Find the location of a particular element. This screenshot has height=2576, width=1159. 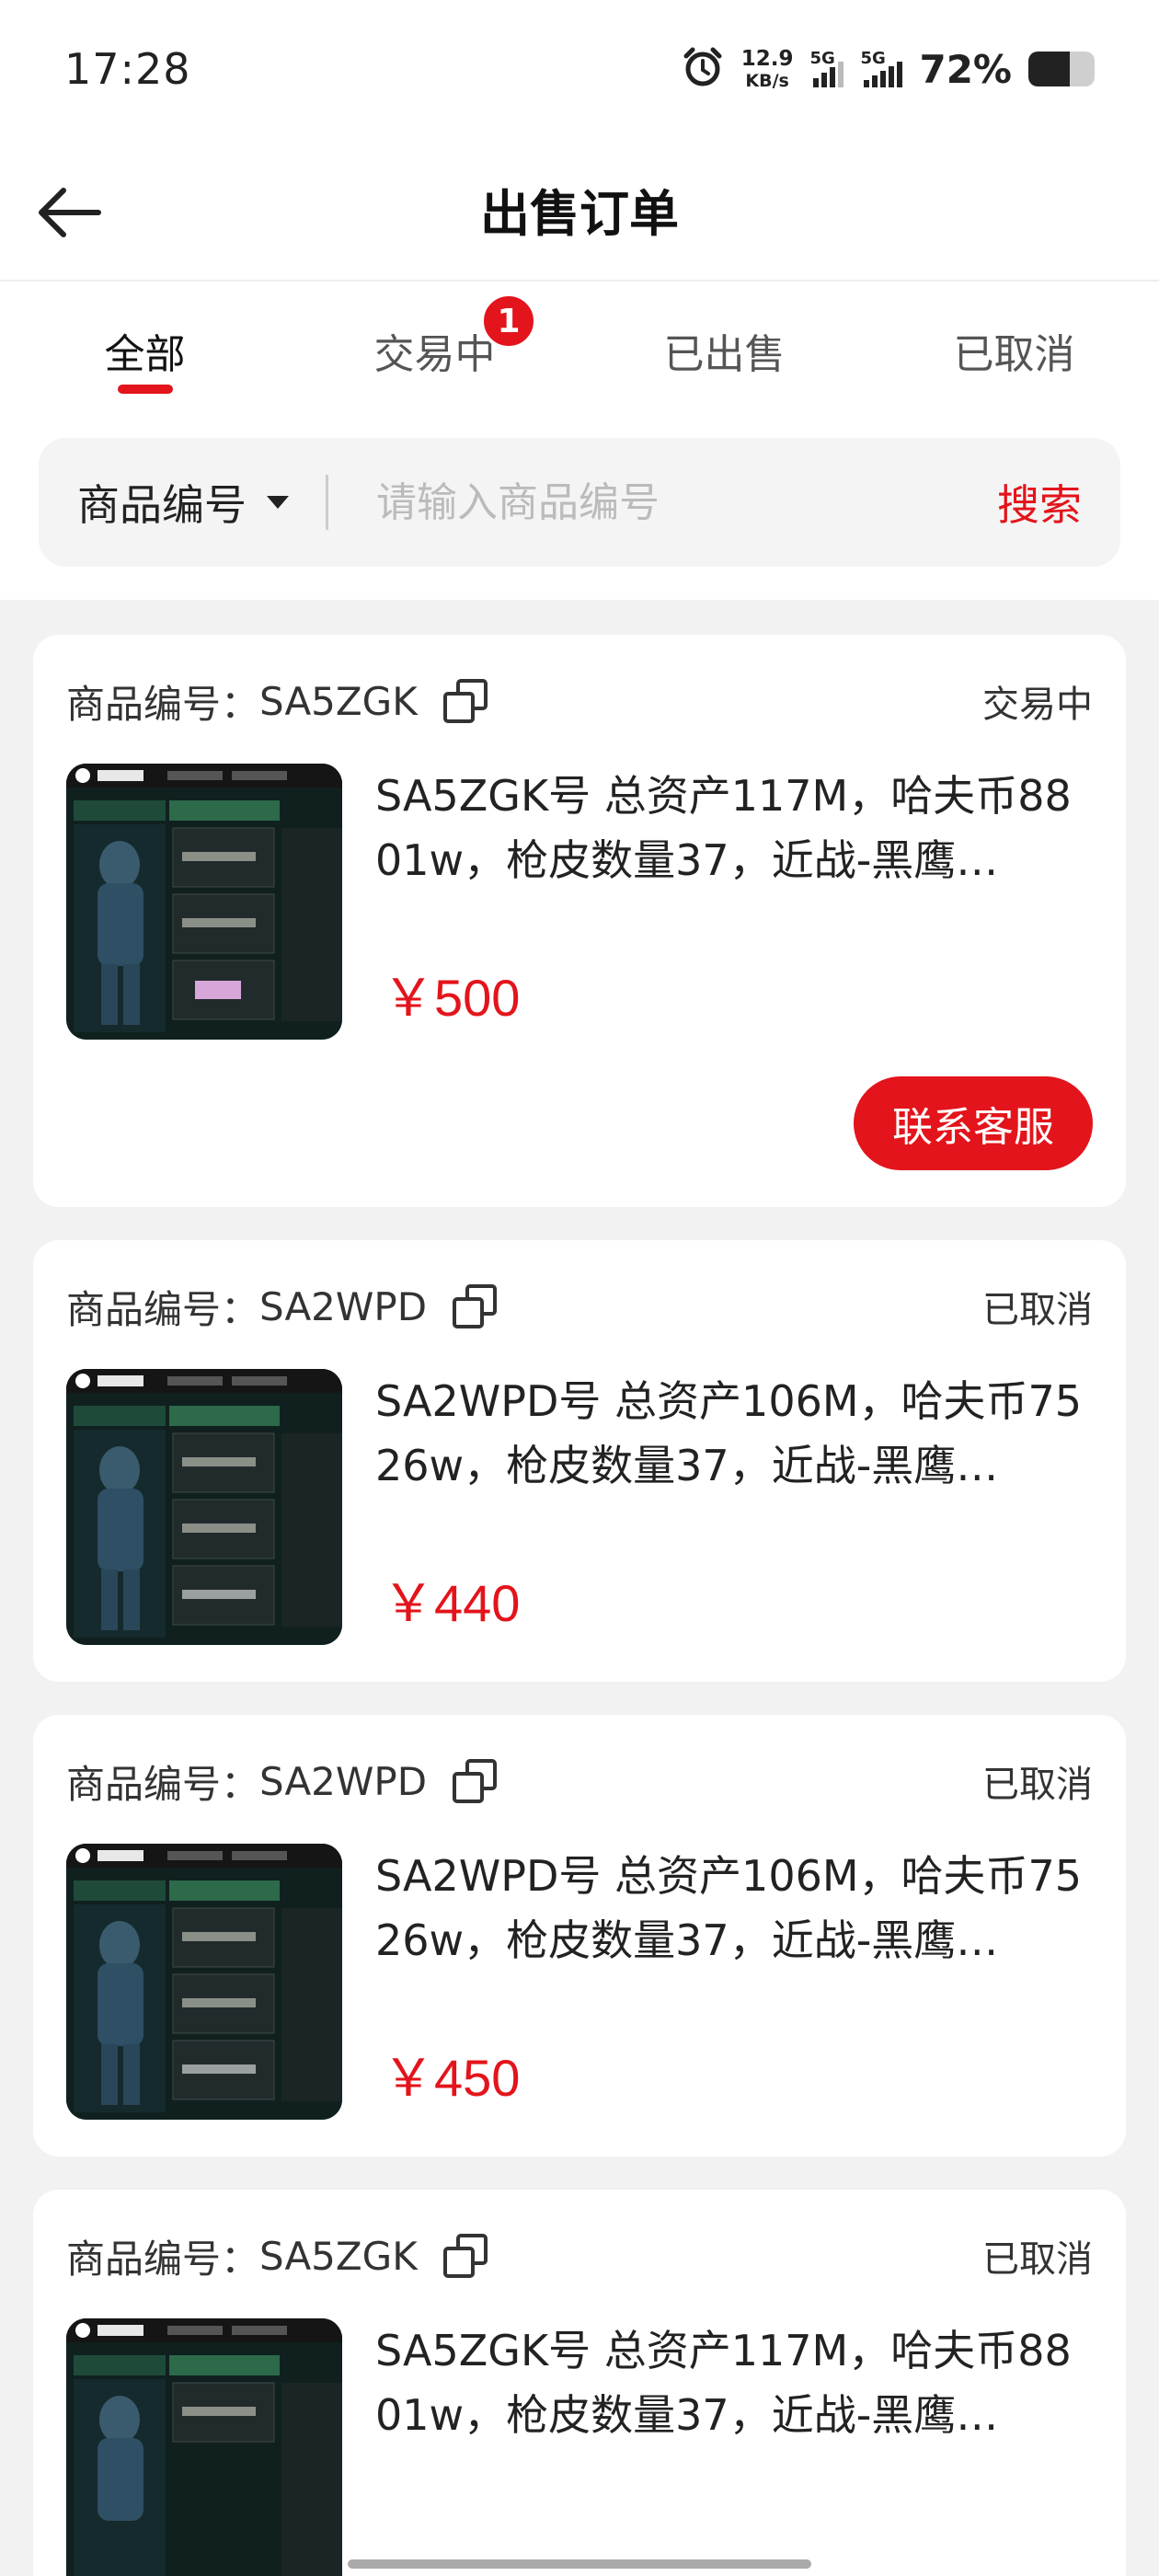

back-button is located at coordinates (69, 212).